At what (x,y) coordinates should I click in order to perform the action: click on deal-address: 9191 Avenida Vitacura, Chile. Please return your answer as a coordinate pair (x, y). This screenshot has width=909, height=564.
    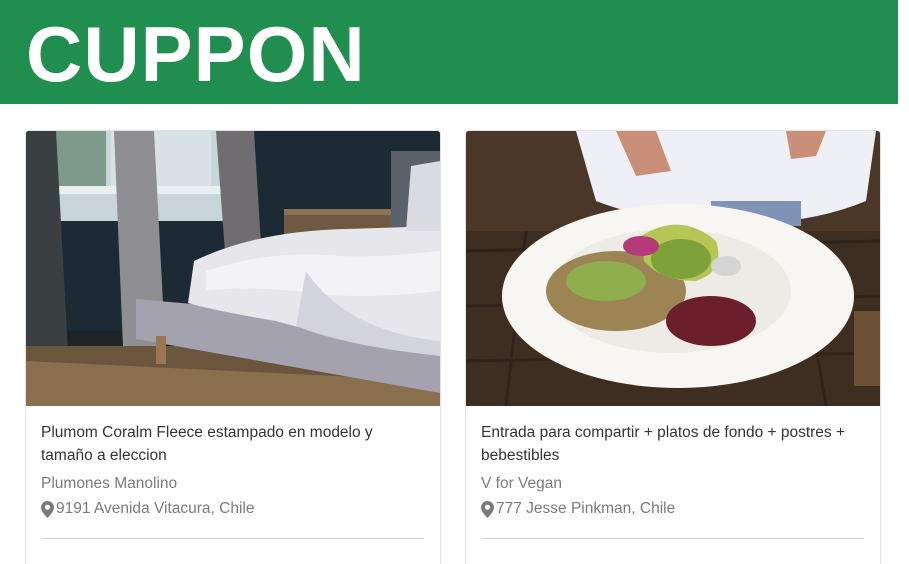
    Looking at the image, I should click on (148, 509).